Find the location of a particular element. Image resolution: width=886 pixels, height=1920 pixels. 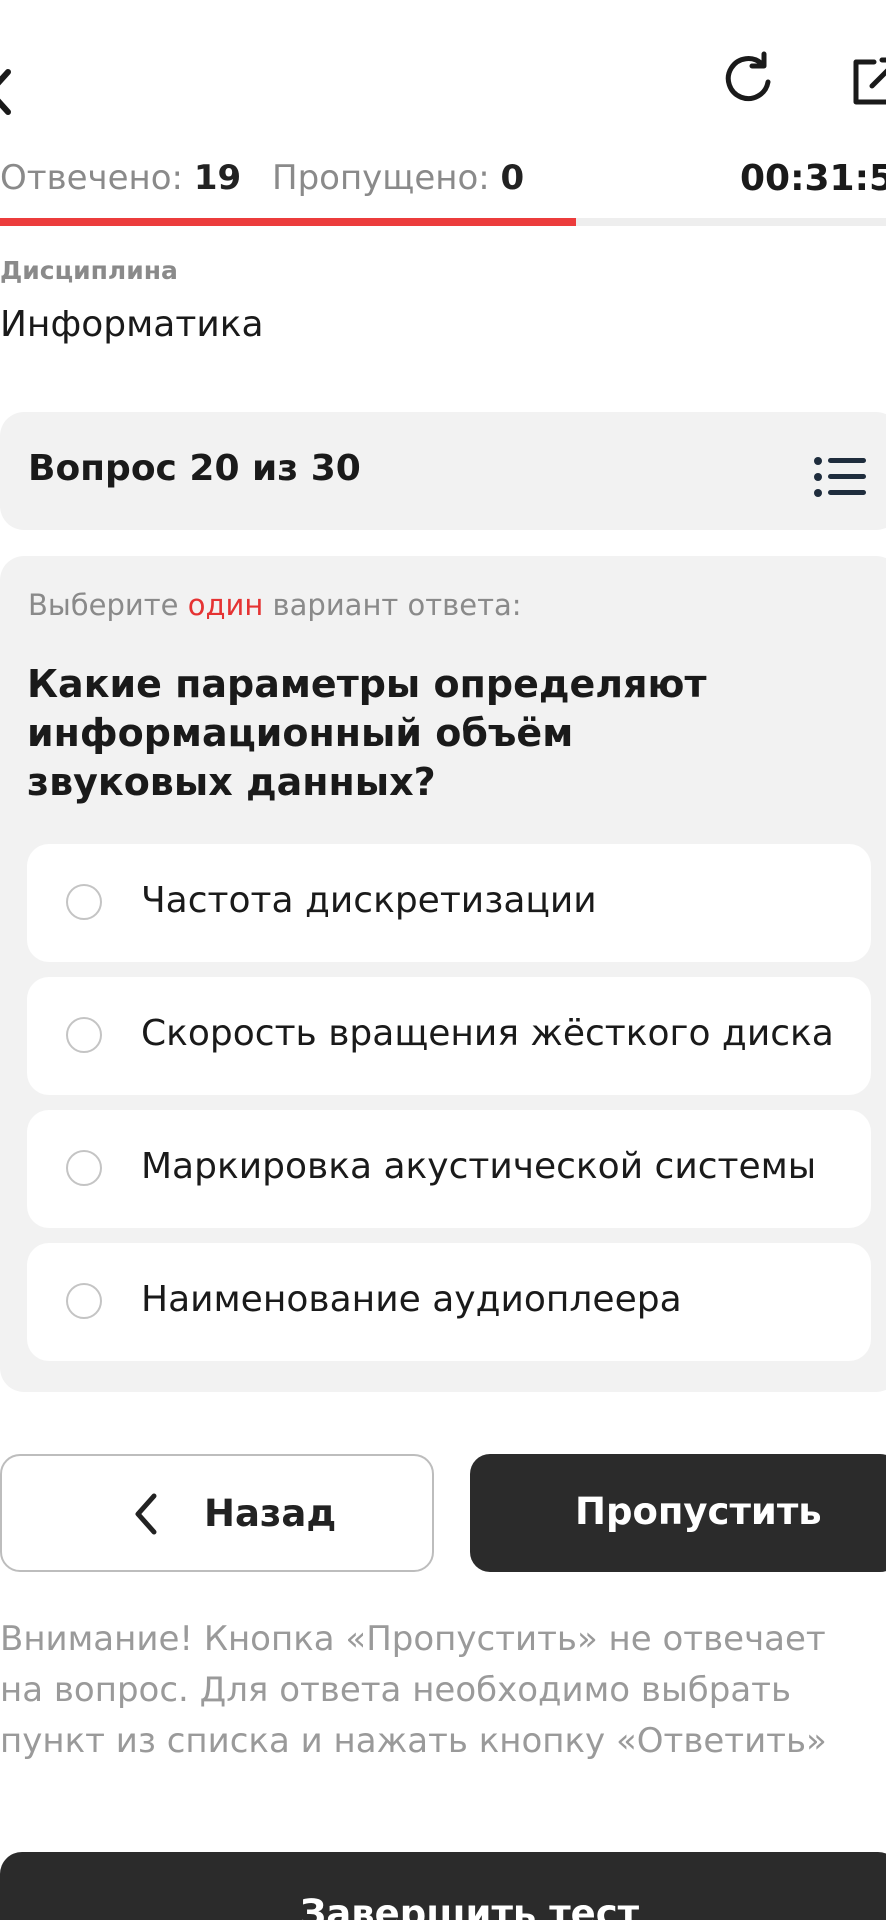

instruction-text: Выберите is located at coordinates (108, 605).